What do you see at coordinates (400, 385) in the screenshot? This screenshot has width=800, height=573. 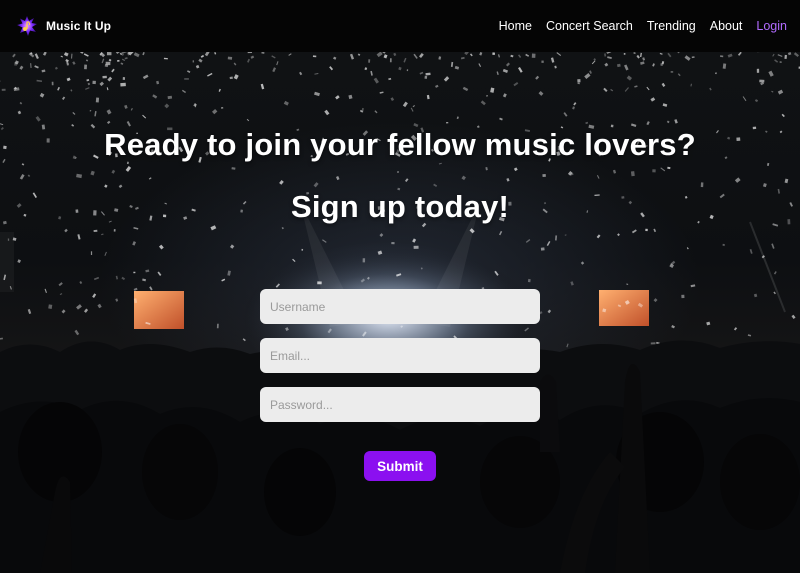 I see `signup-form: Submit` at bounding box center [400, 385].